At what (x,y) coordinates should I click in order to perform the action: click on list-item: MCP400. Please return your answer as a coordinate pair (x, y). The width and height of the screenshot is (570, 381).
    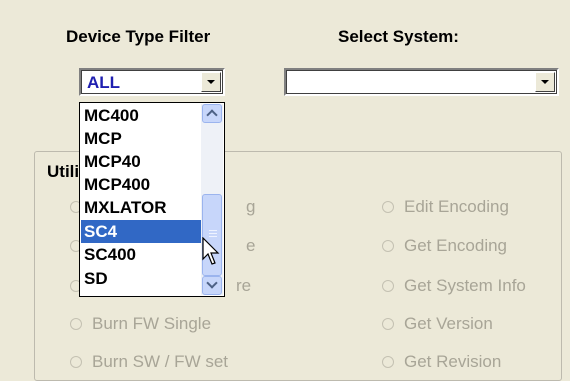
    Looking at the image, I should click on (141, 184).